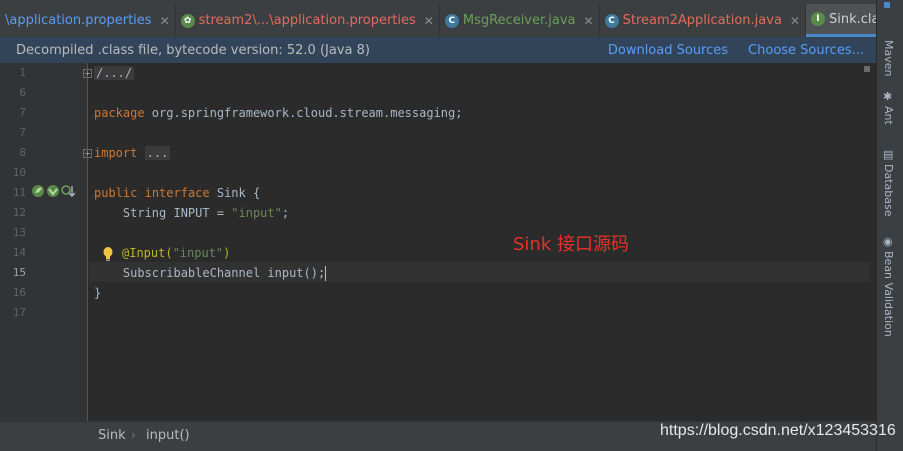 The width and height of the screenshot is (903, 451). What do you see at coordinates (889, 225) in the screenshot?
I see `right-tool-bar: Maven ✱ Ant ▤ Database ◉ Bean Validation` at bounding box center [889, 225].